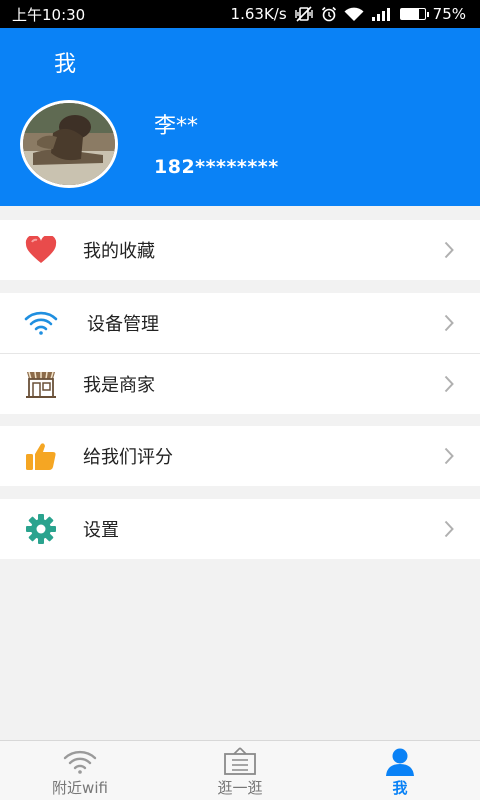 This screenshot has height=800, width=480. What do you see at coordinates (240, 383) in the screenshot?
I see `merchant-row: 我是商家` at bounding box center [240, 383].